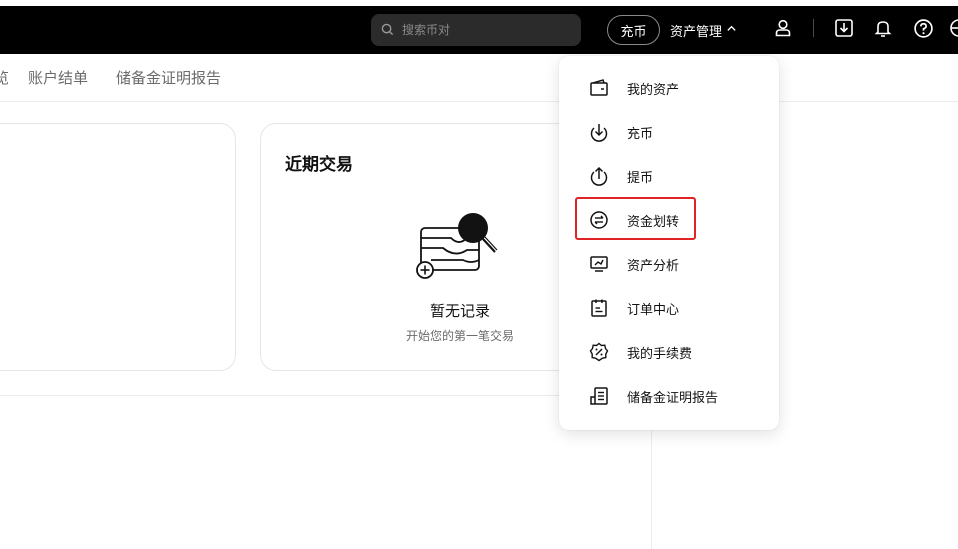 The image size is (958, 549). Describe the element at coordinates (640, 178) in the screenshot. I see `dropdown-item-label: 提币` at that location.